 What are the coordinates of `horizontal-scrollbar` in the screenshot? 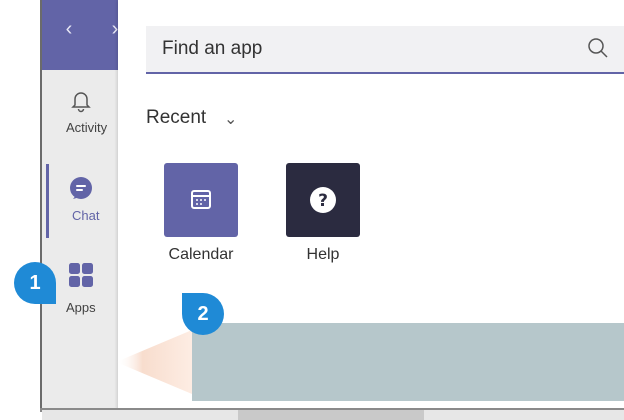 It's located at (333, 415).